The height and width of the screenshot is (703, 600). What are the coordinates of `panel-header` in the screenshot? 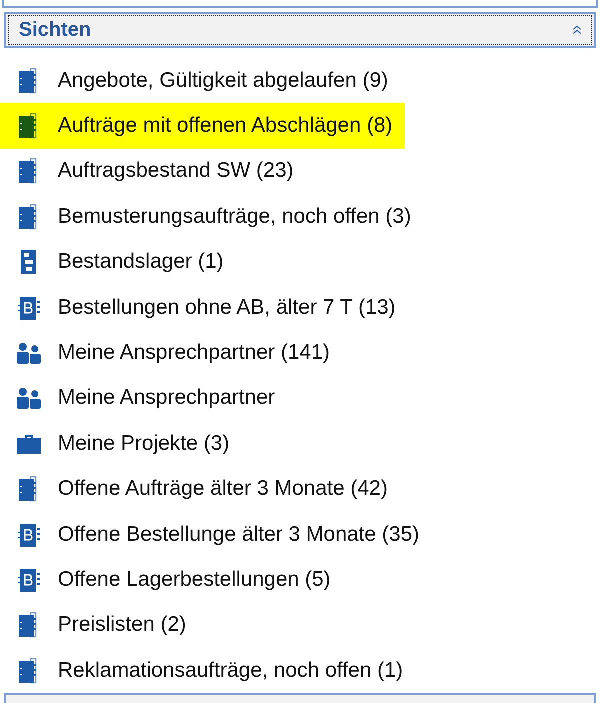 It's located at (300, 698).